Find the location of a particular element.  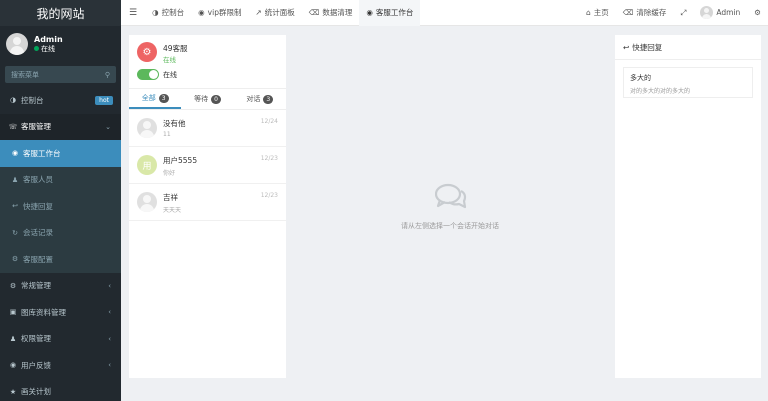

tab-vip-limit: ◉ vip群限制 is located at coordinates (219, 13).